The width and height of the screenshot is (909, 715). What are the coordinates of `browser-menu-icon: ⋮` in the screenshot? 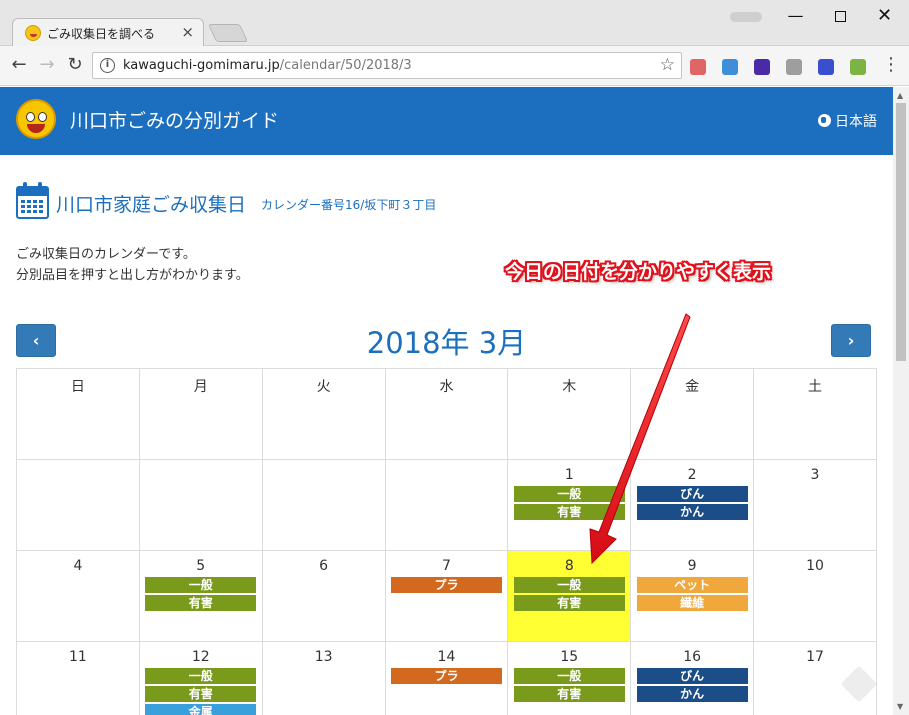 It's located at (891, 65).